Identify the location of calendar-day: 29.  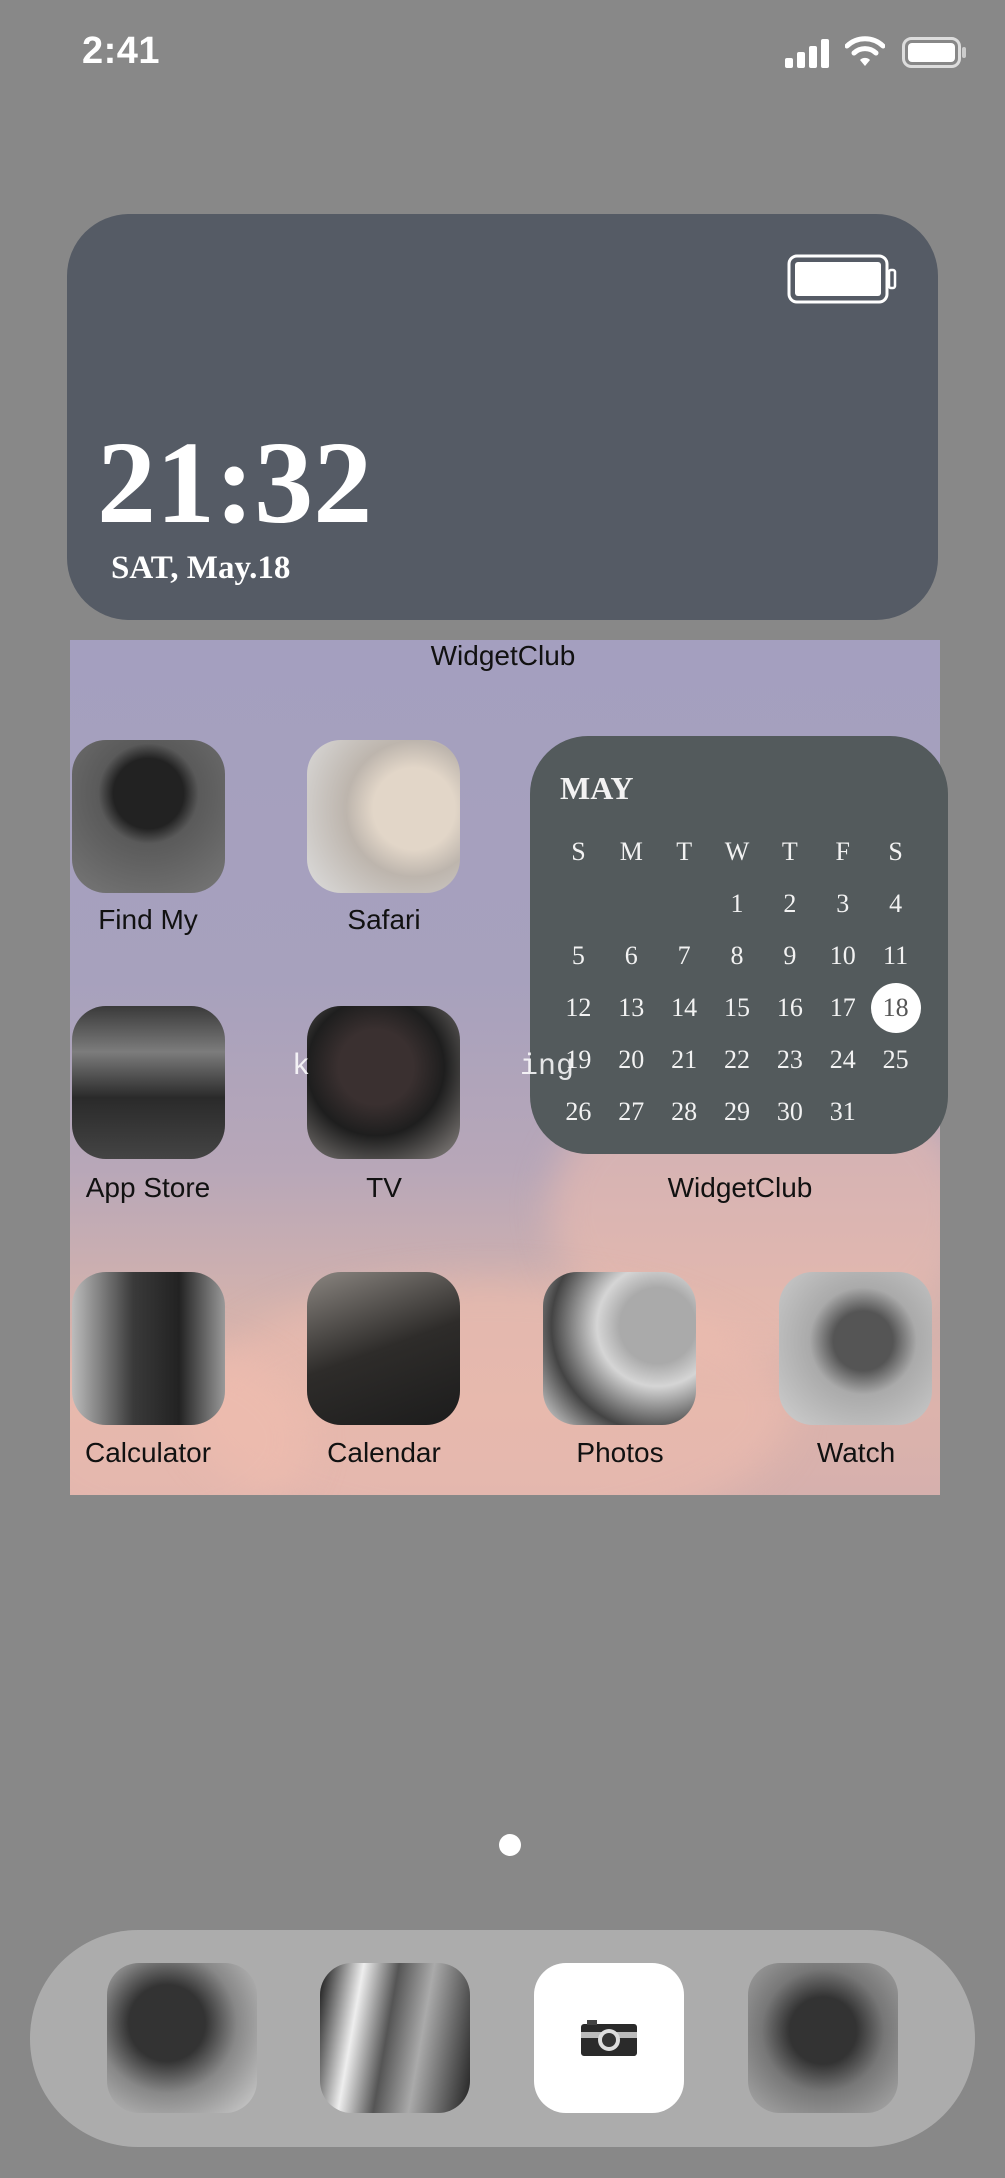
(736, 1111).